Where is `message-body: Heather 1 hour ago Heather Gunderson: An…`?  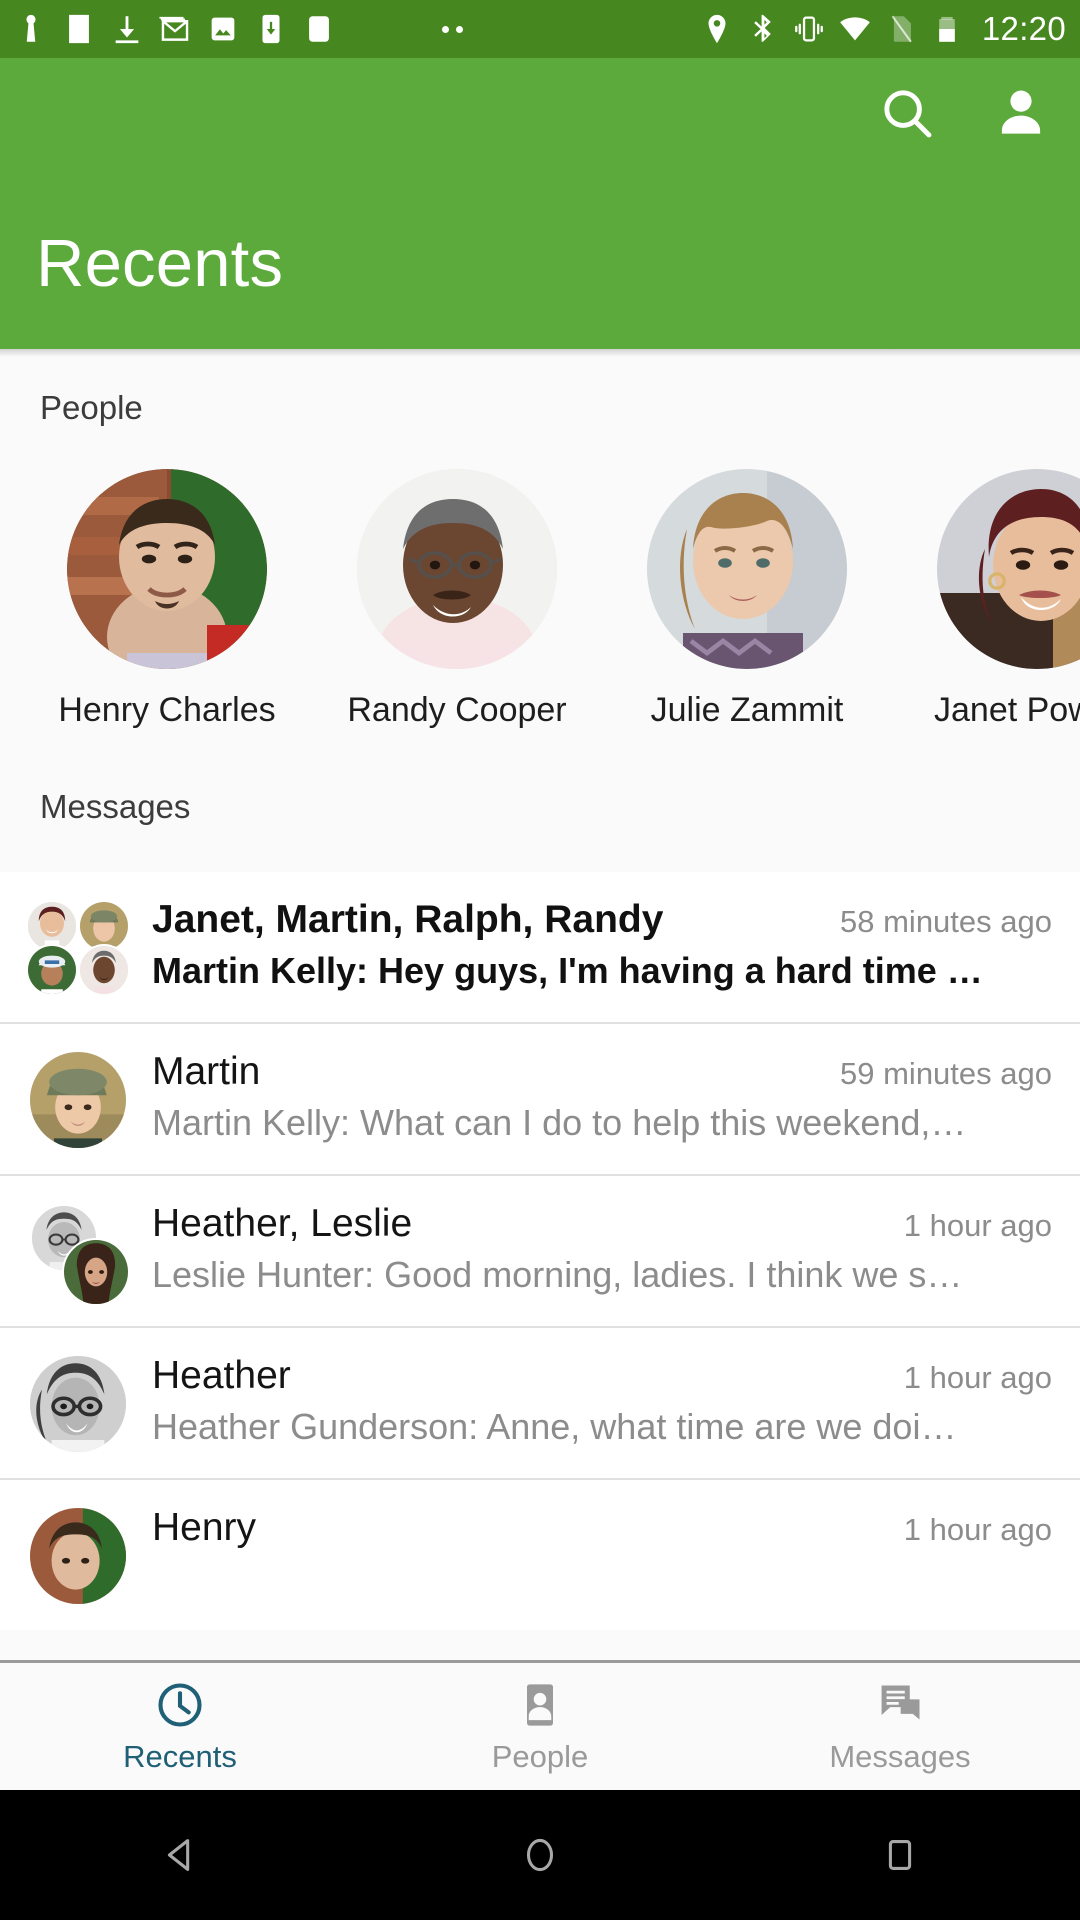 message-body: Heather 1 hour ago Heather Gunderson: An… is located at coordinates (589, 1401).